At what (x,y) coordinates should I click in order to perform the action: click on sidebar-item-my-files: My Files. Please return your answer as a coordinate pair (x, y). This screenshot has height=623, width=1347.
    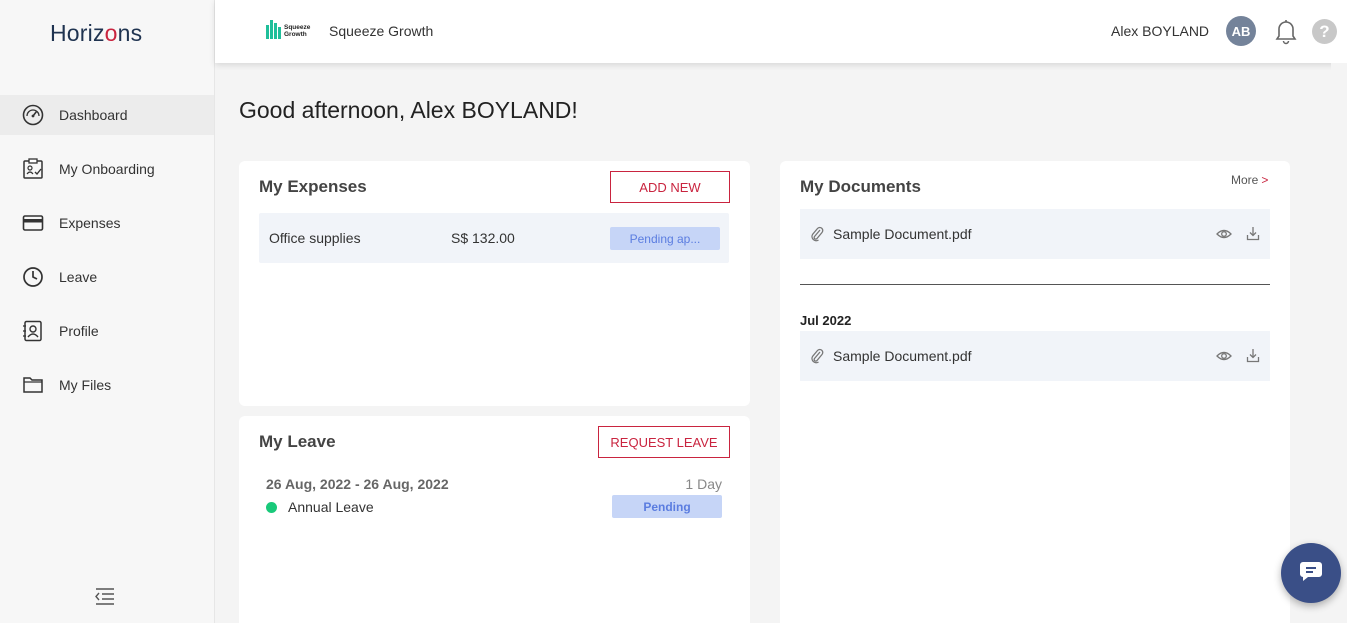
    Looking at the image, I should click on (107, 385).